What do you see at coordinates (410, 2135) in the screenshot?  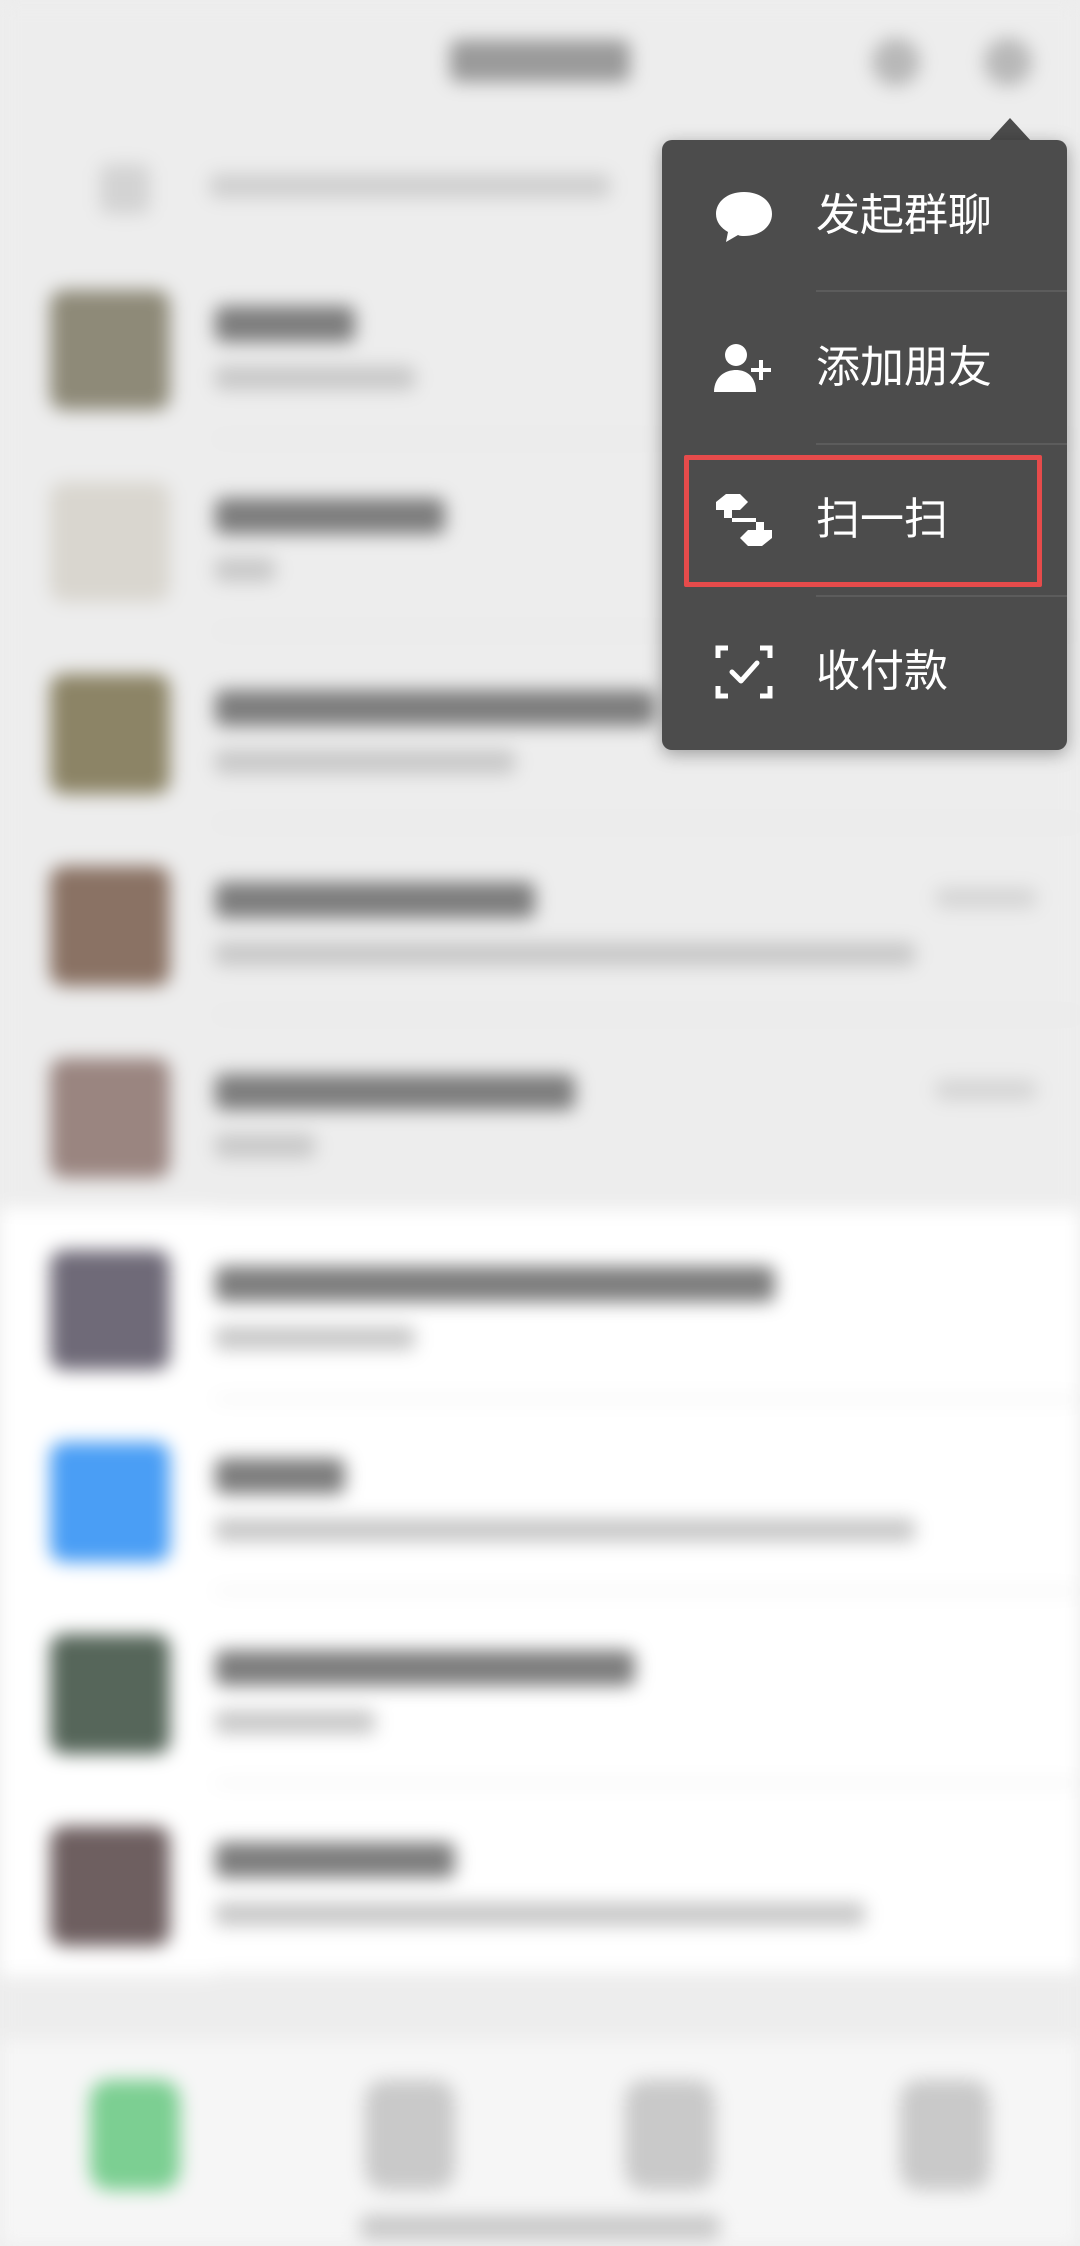 I see `tab-contacts` at bounding box center [410, 2135].